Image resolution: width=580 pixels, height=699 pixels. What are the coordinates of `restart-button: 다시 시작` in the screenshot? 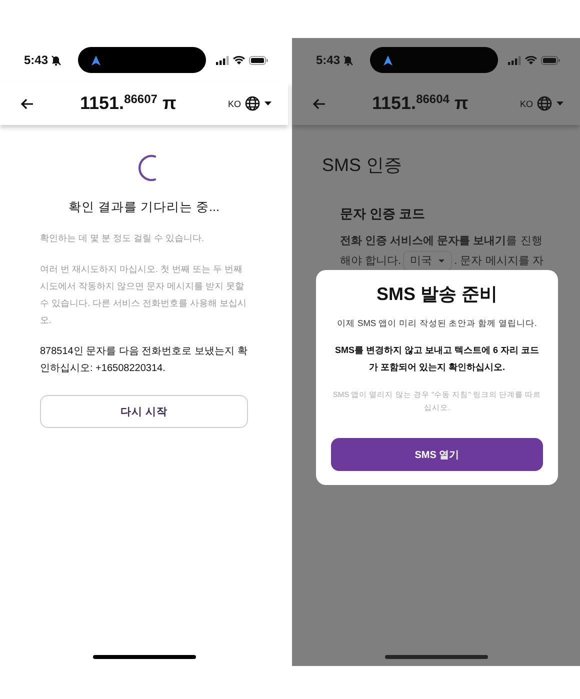 It's located at (144, 411).